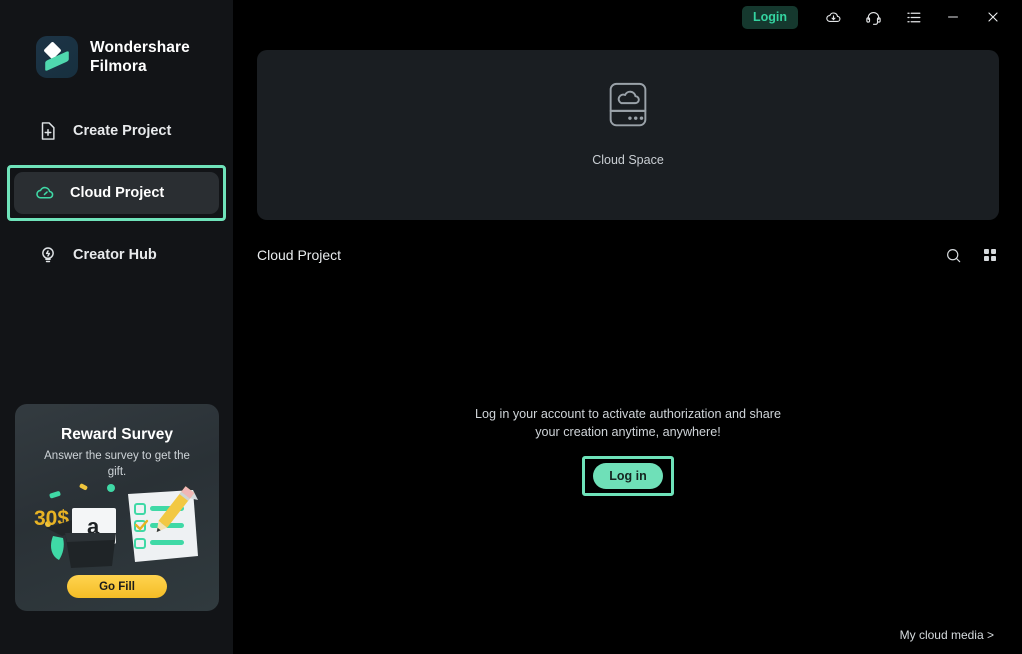  I want to click on cloud-icon, so click(45, 193).